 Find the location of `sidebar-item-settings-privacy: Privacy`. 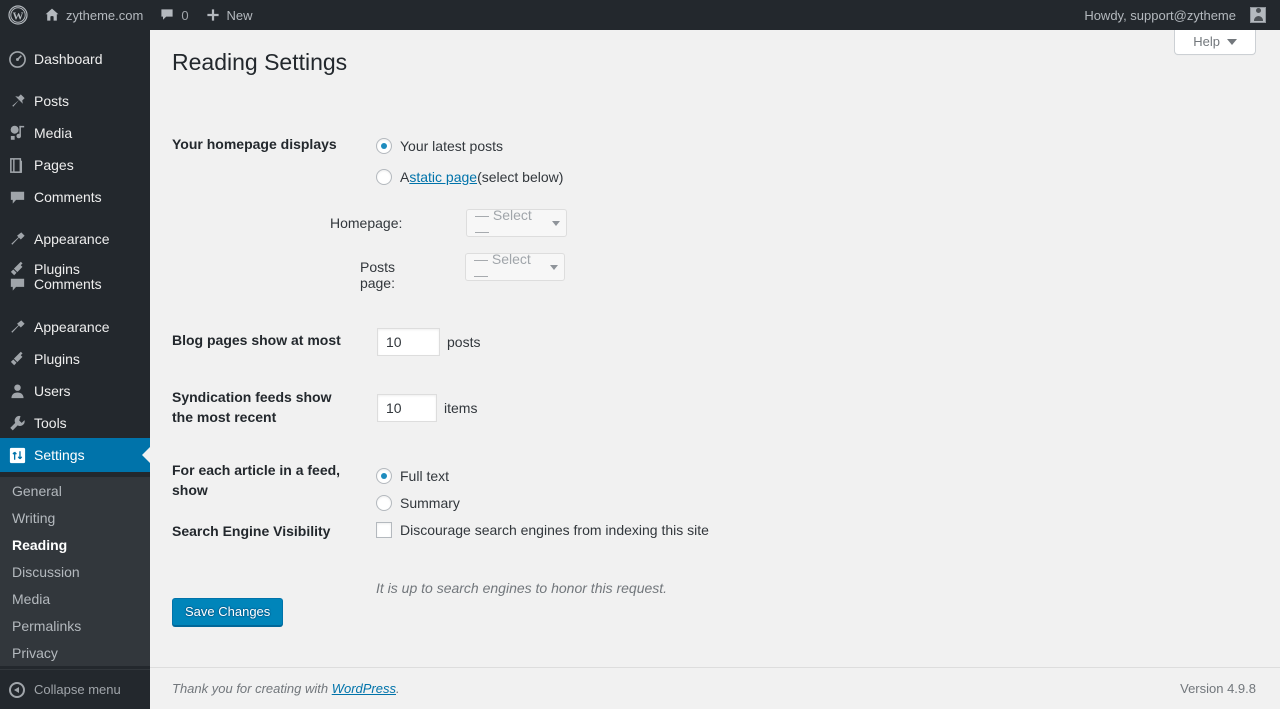

sidebar-item-settings-privacy: Privacy is located at coordinates (75, 652).